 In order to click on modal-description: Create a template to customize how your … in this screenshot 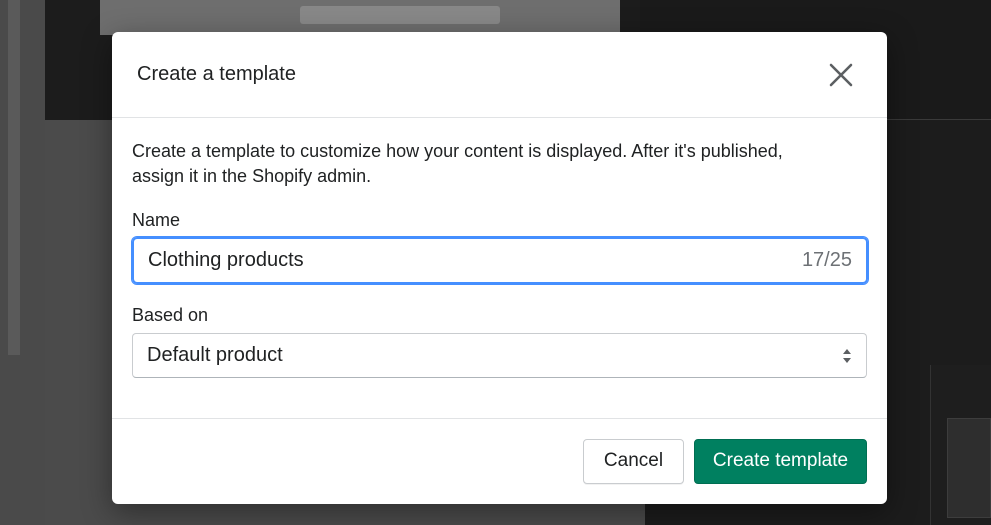, I will do `click(457, 163)`.